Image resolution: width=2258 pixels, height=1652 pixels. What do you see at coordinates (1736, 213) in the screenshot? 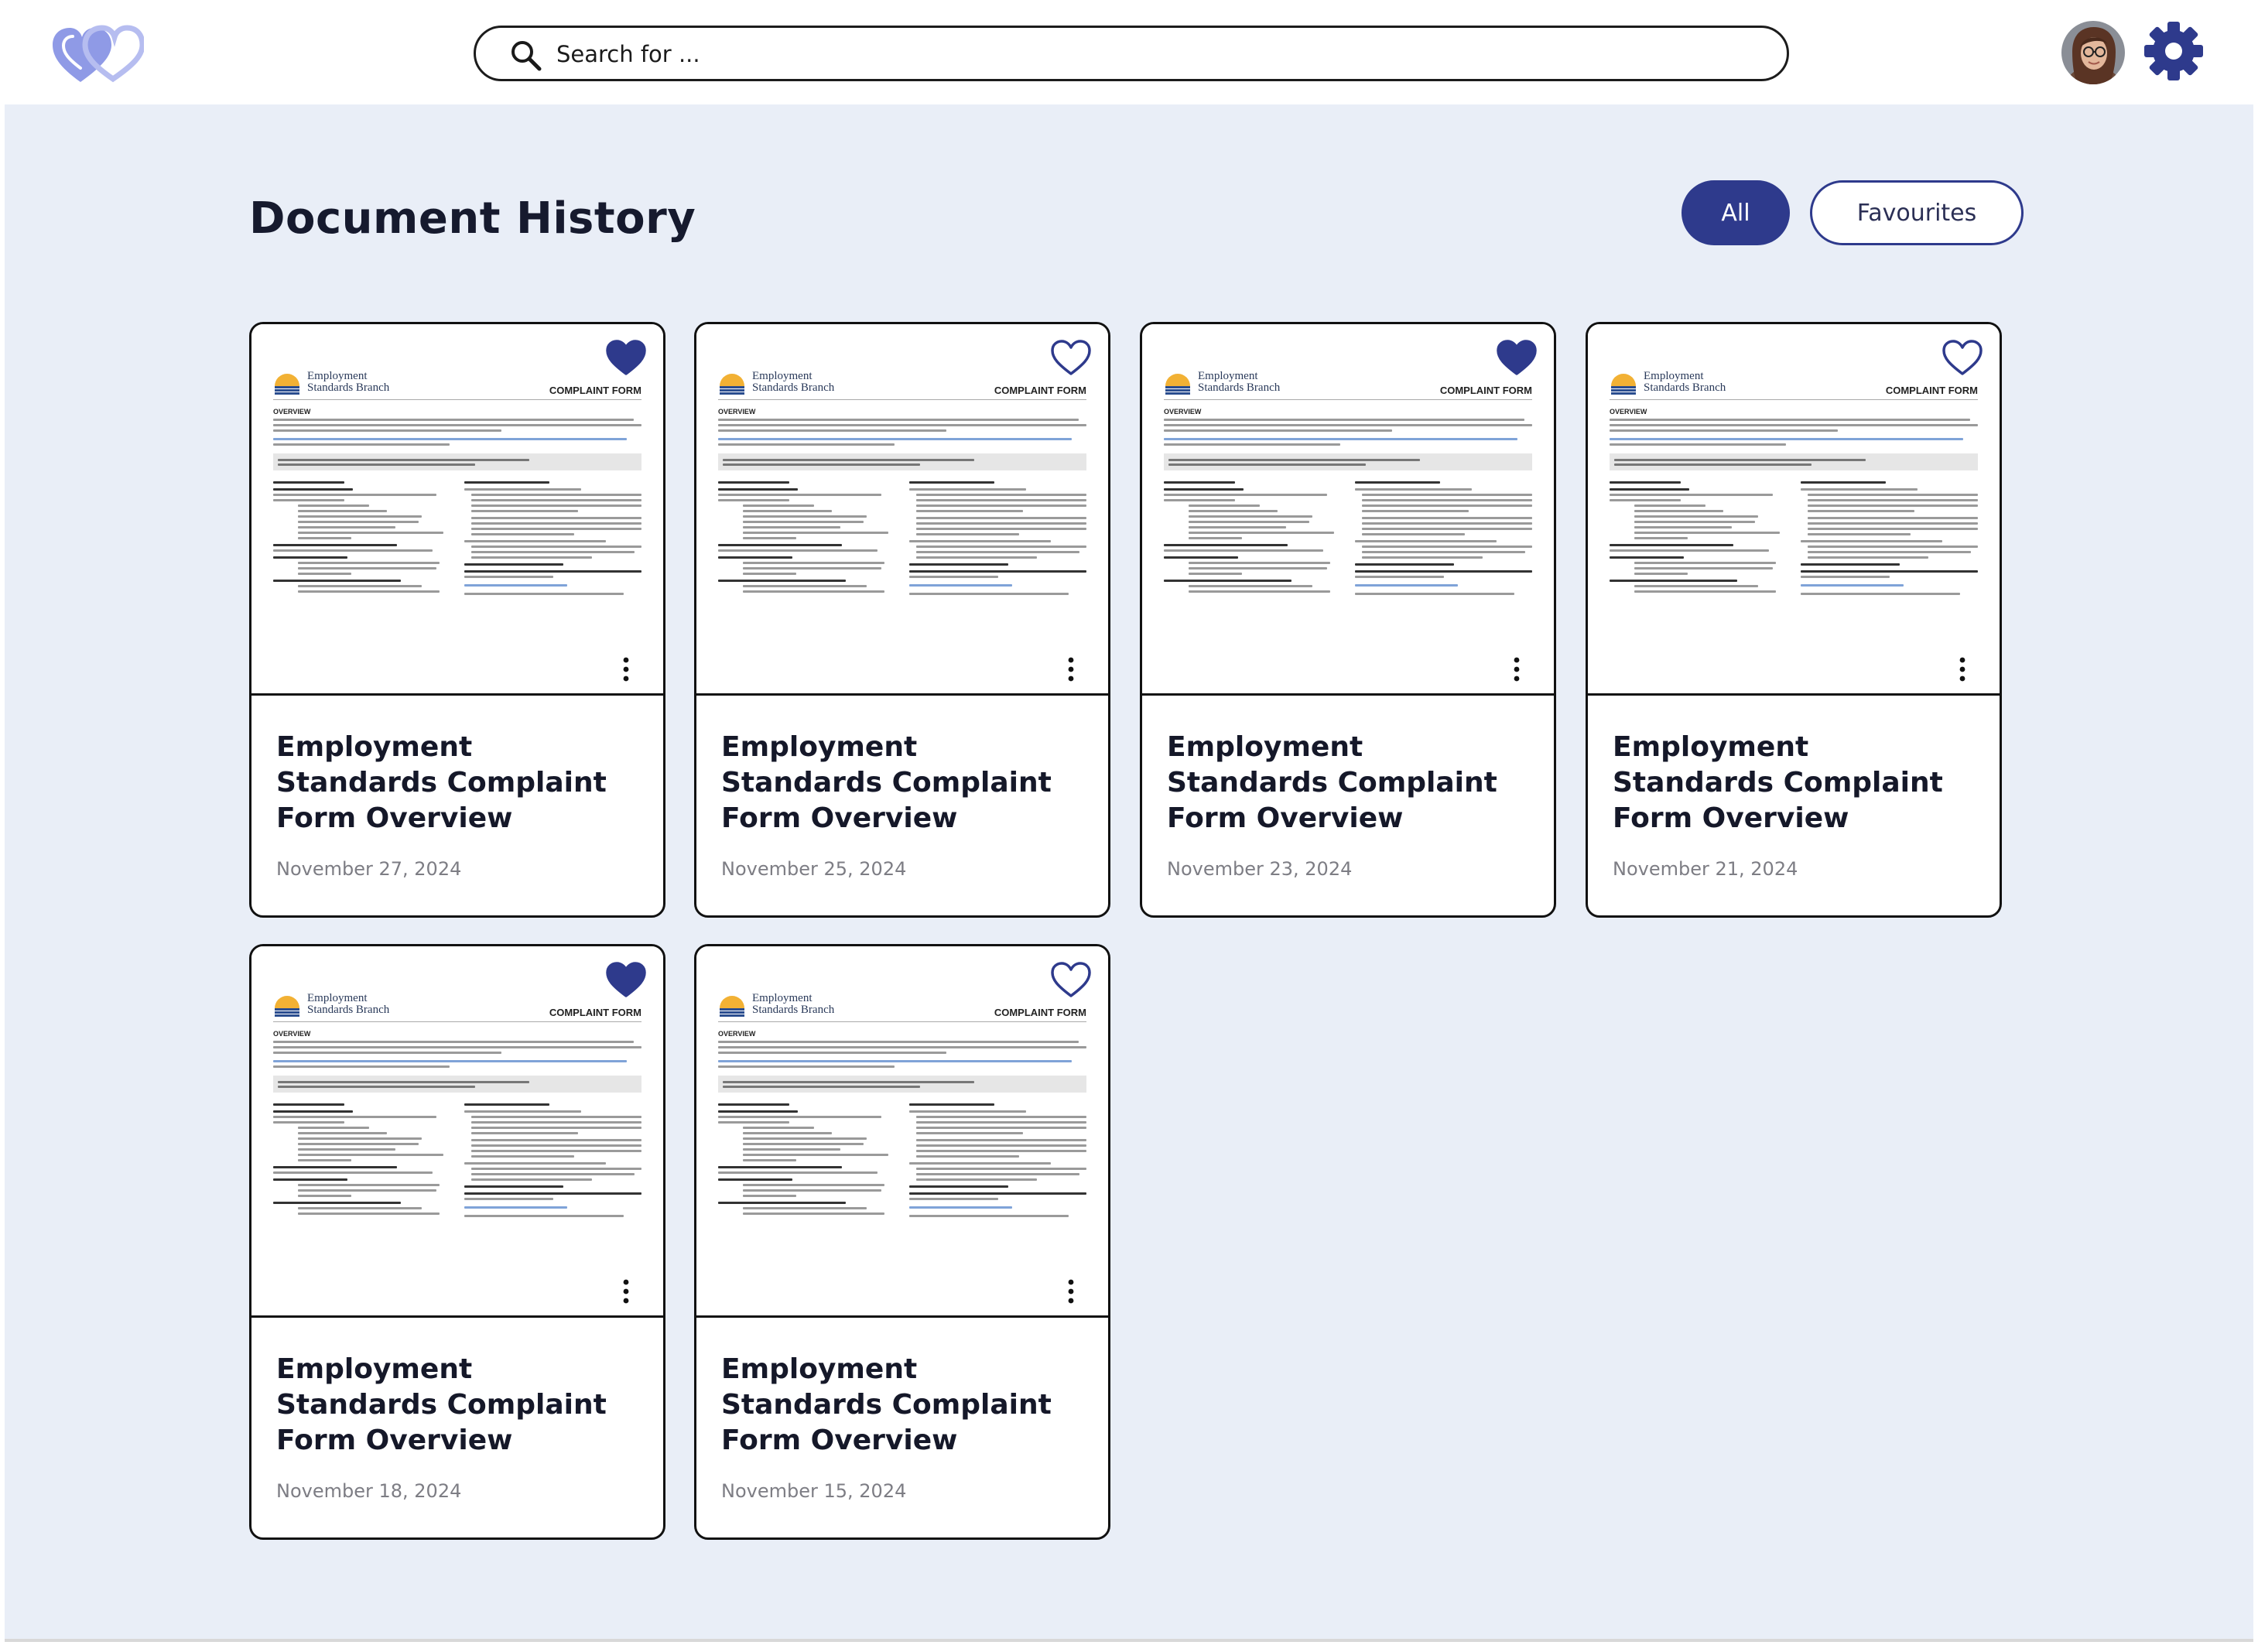
I see `filter-all-button: All` at bounding box center [1736, 213].